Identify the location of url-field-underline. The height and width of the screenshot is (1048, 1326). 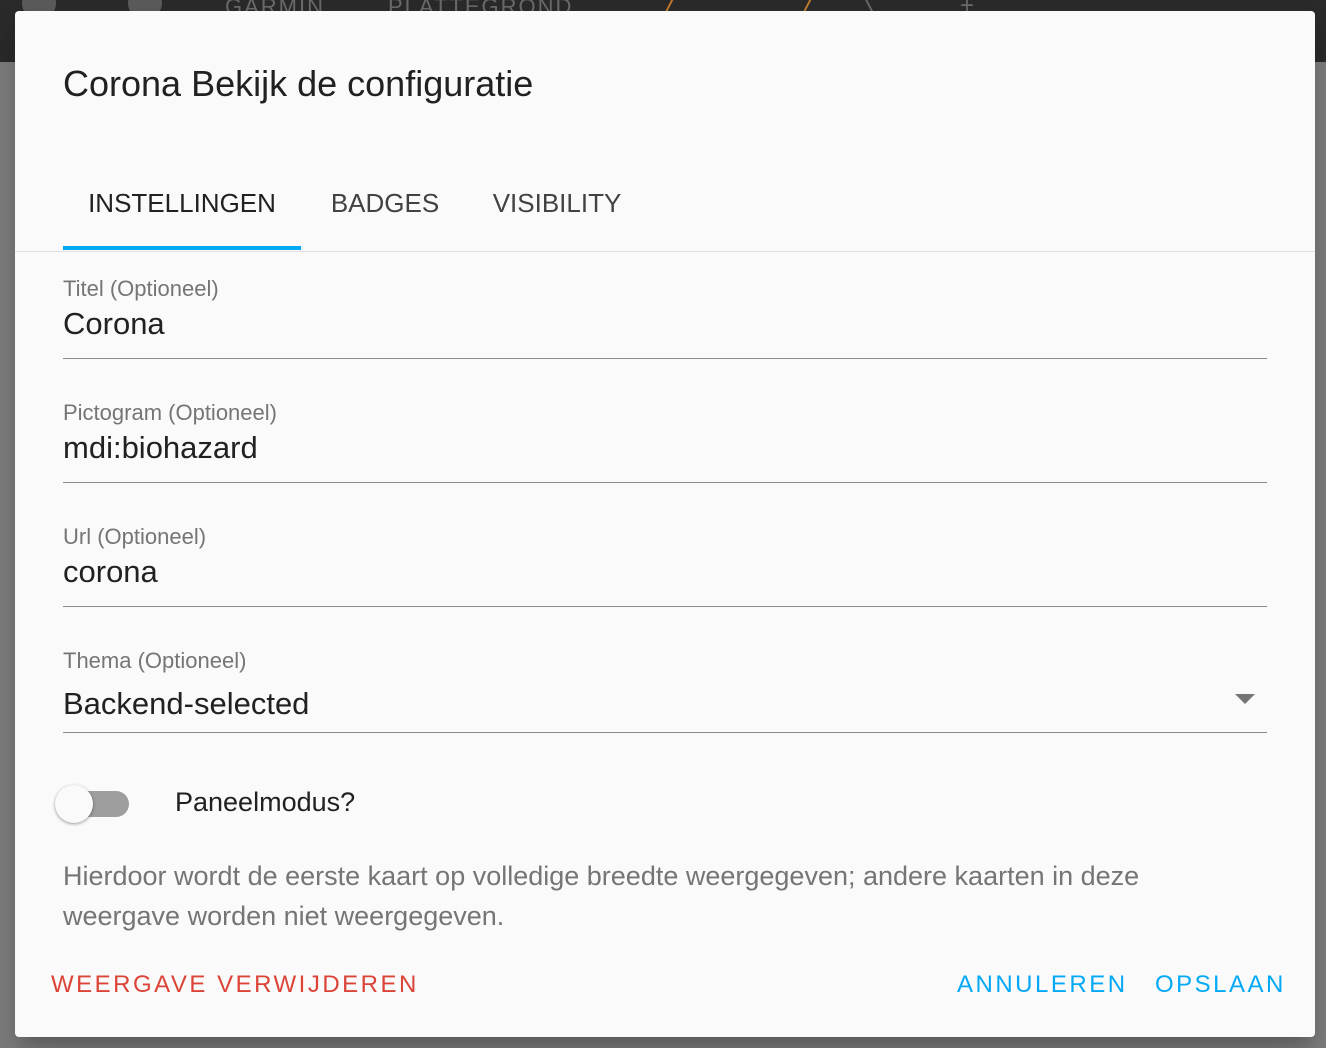
(665, 606).